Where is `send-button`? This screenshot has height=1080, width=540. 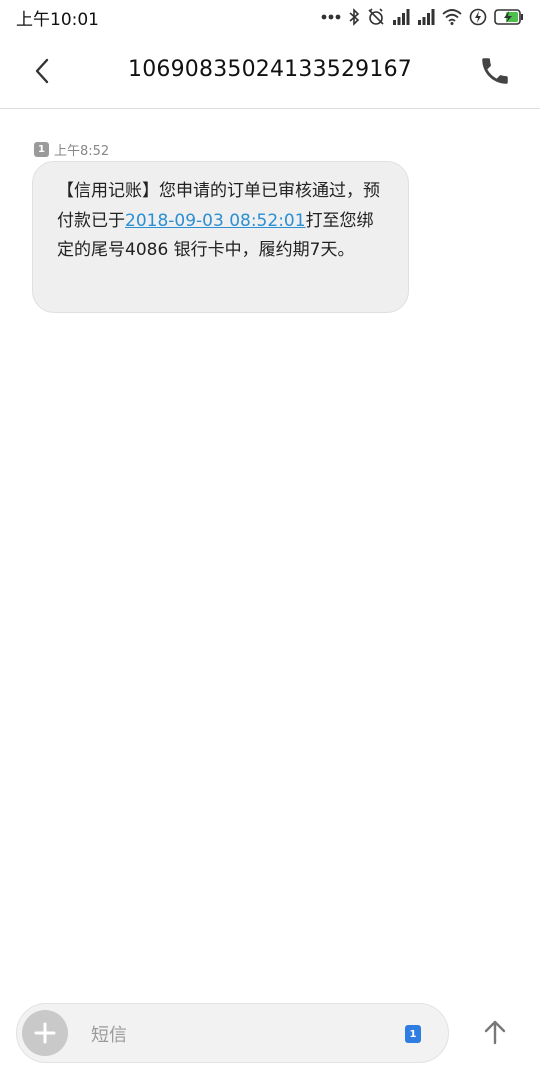
send-button is located at coordinates (495, 1032).